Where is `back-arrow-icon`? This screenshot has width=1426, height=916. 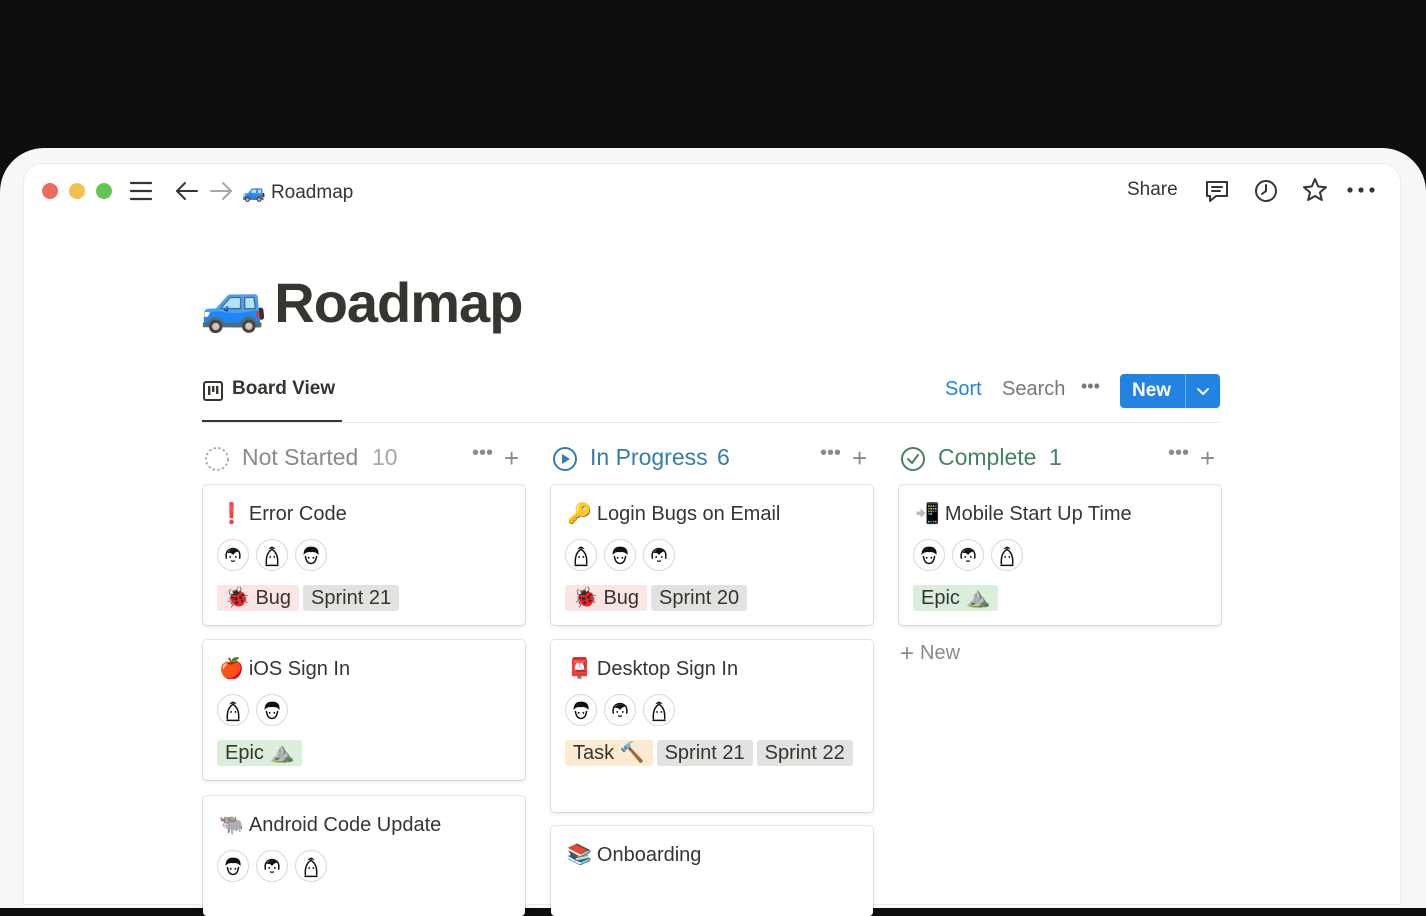
back-arrow-icon is located at coordinates (187, 191).